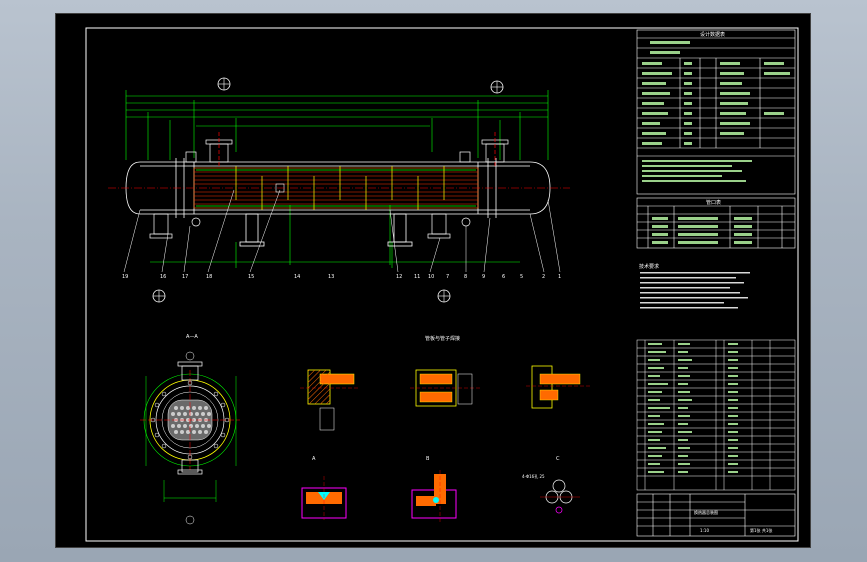 The height and width of the screenshot is (562, 867). I want to click on part-balloon: 7, so click(447, 277).